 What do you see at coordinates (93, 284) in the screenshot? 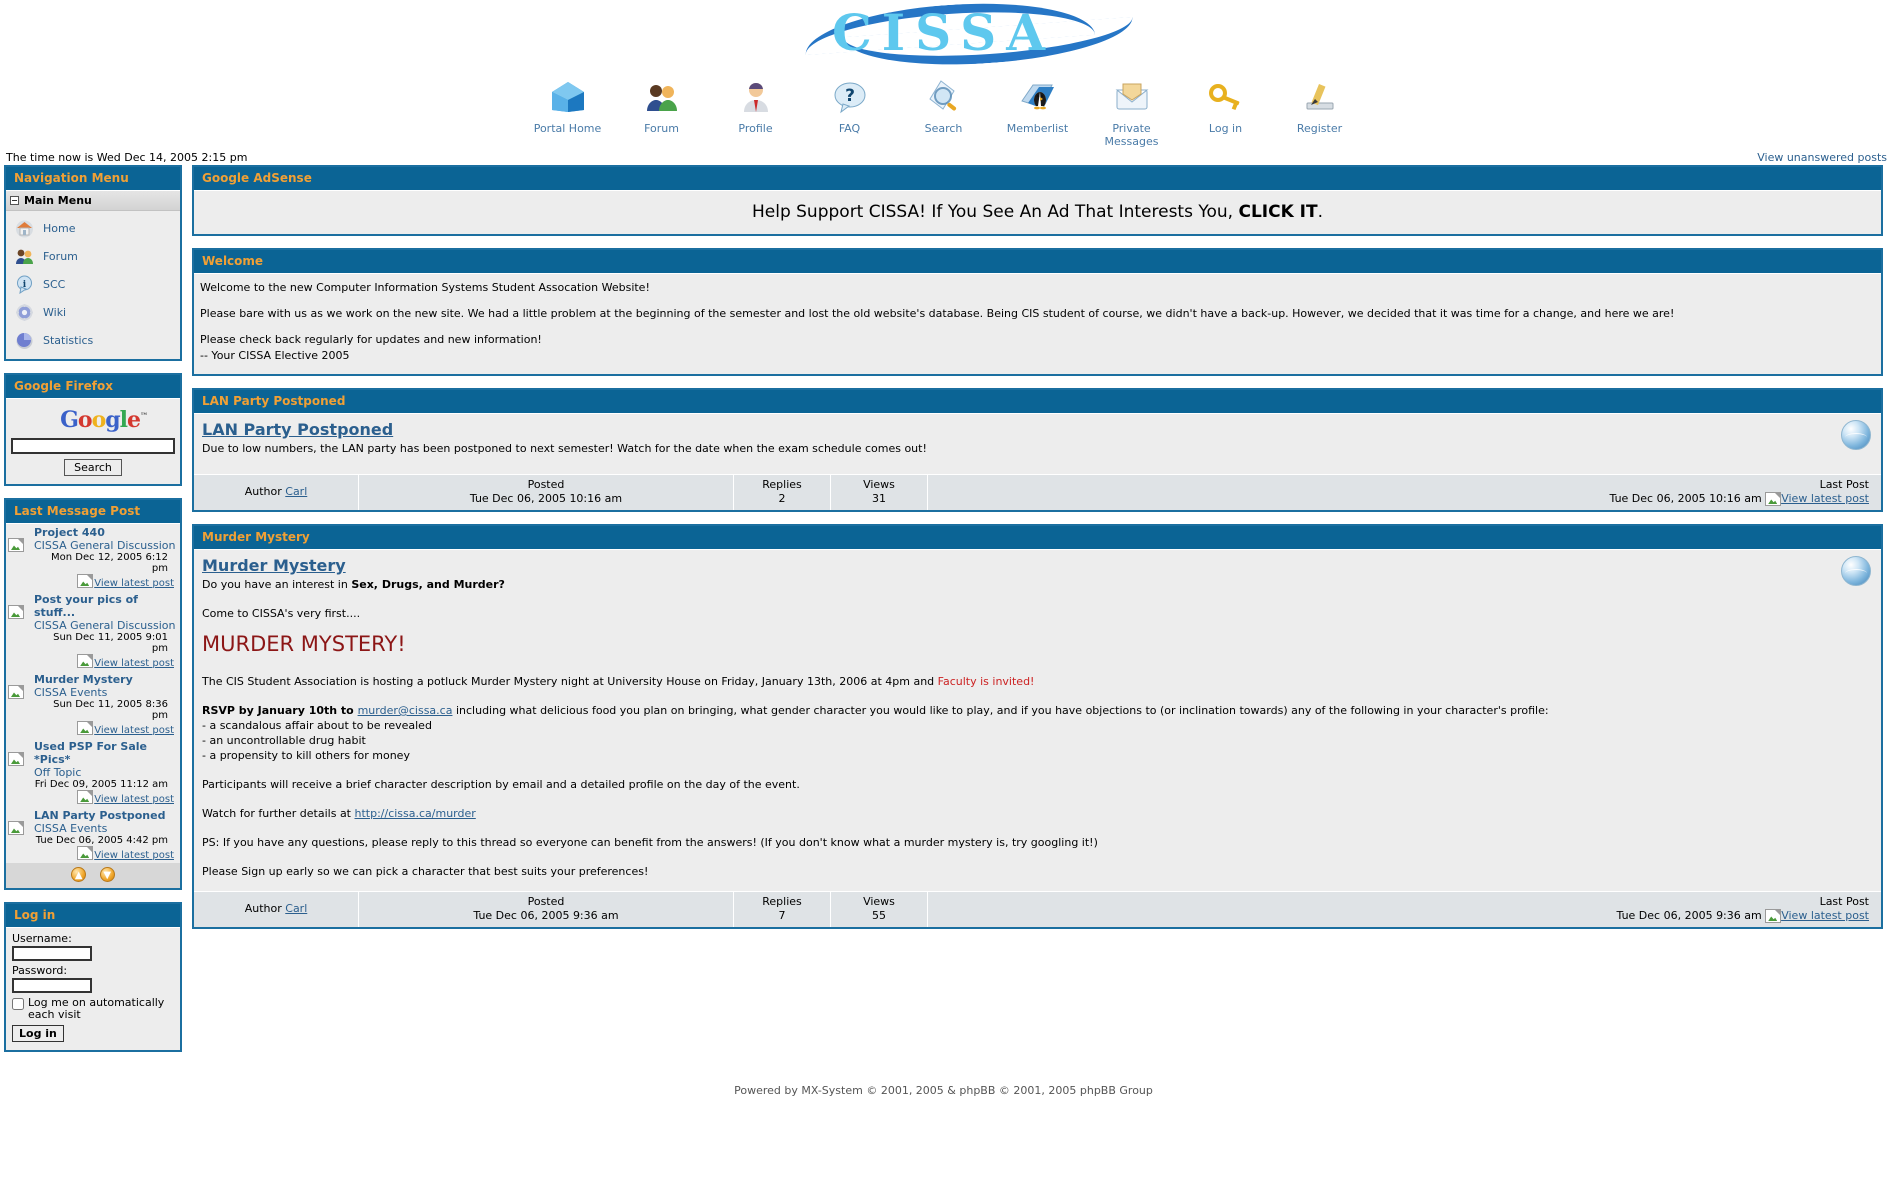
I see `sidebar-item-scc: i SCC` at bounding box center [93, 284].